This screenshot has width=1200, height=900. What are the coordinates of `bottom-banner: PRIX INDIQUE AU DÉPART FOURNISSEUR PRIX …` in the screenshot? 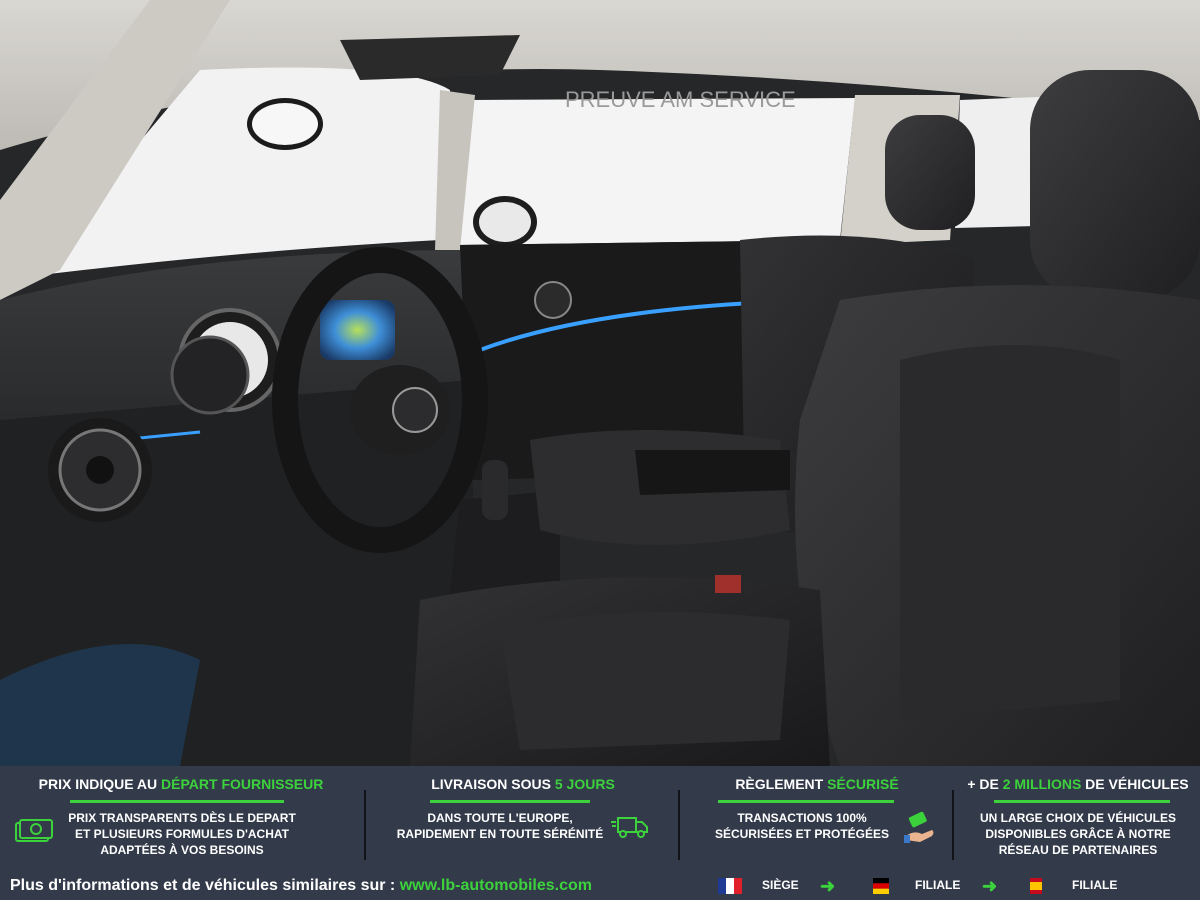 It's located at (600, 833).